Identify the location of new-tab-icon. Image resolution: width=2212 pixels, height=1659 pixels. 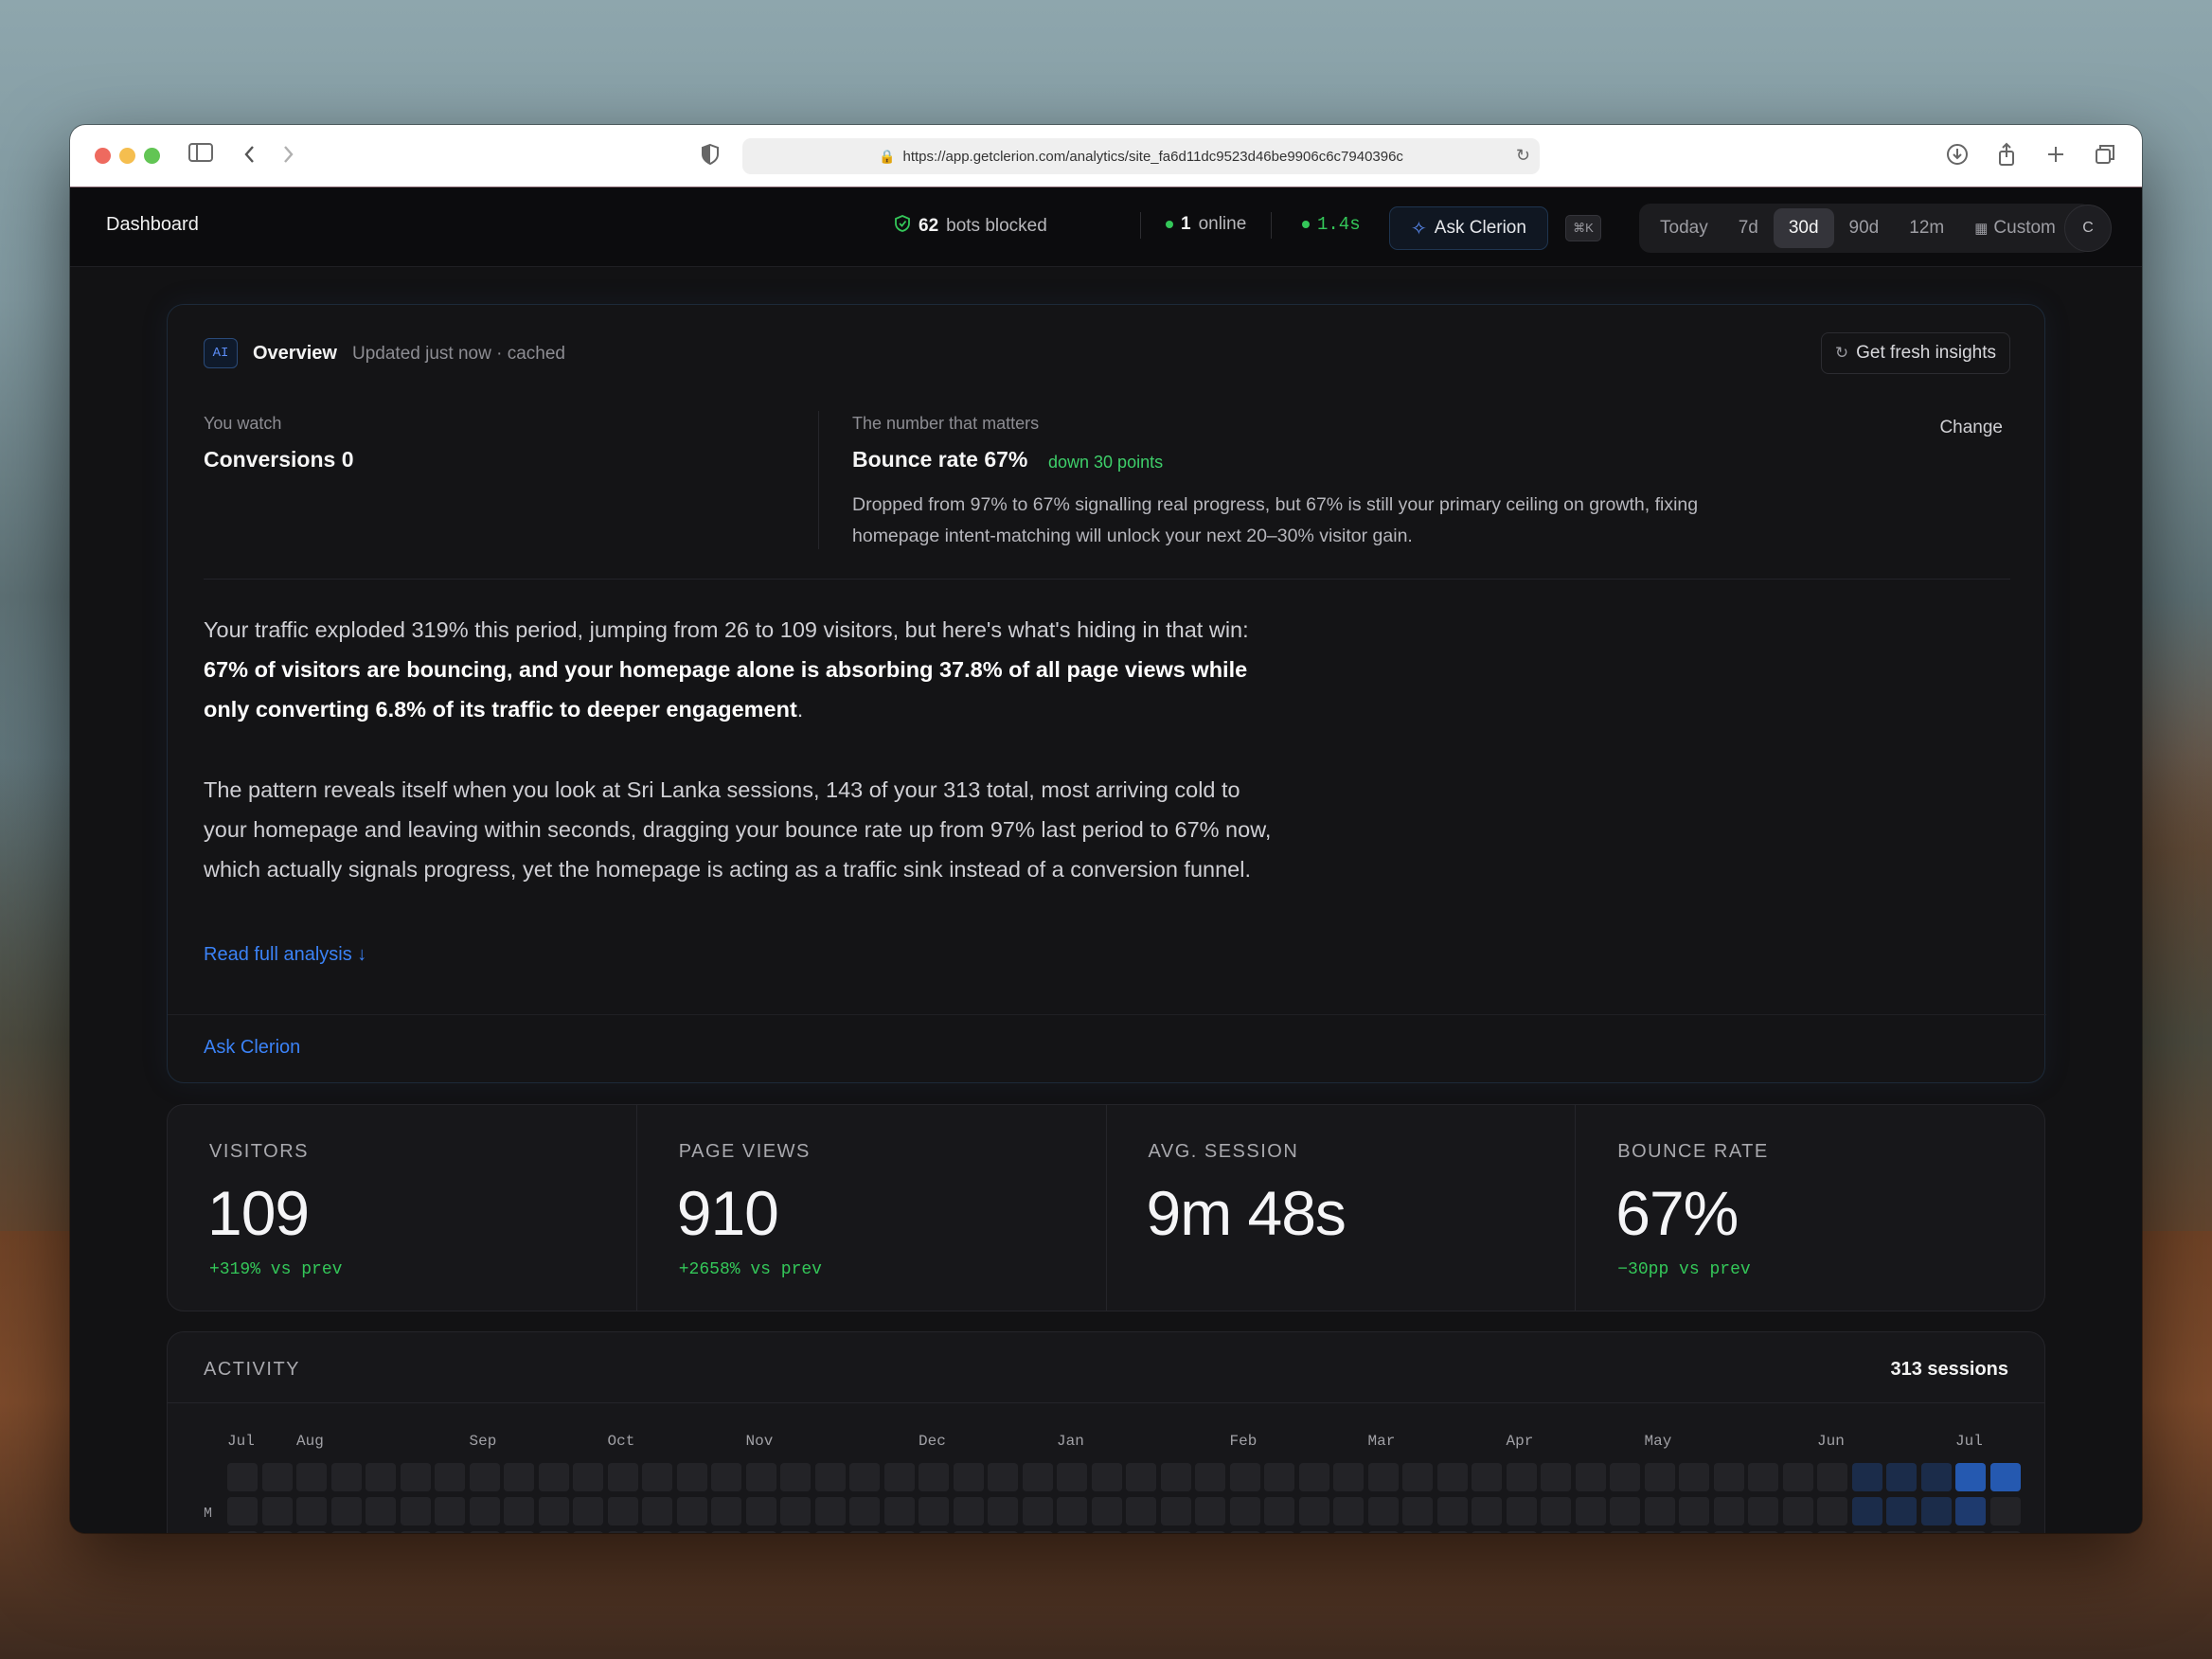
(2055, 155).